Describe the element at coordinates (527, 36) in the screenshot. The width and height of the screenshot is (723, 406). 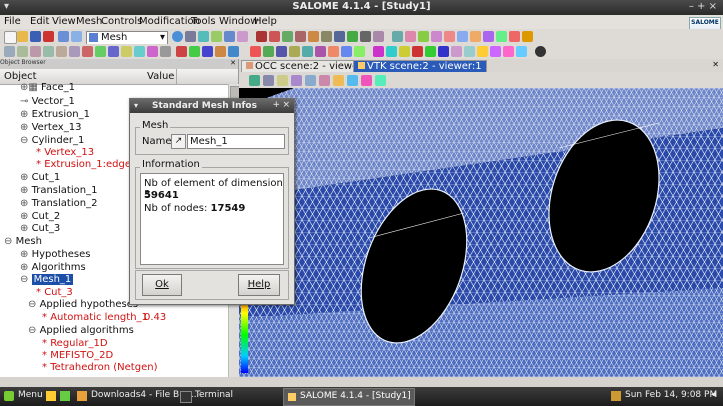
I see `sewing-icon` at that location.